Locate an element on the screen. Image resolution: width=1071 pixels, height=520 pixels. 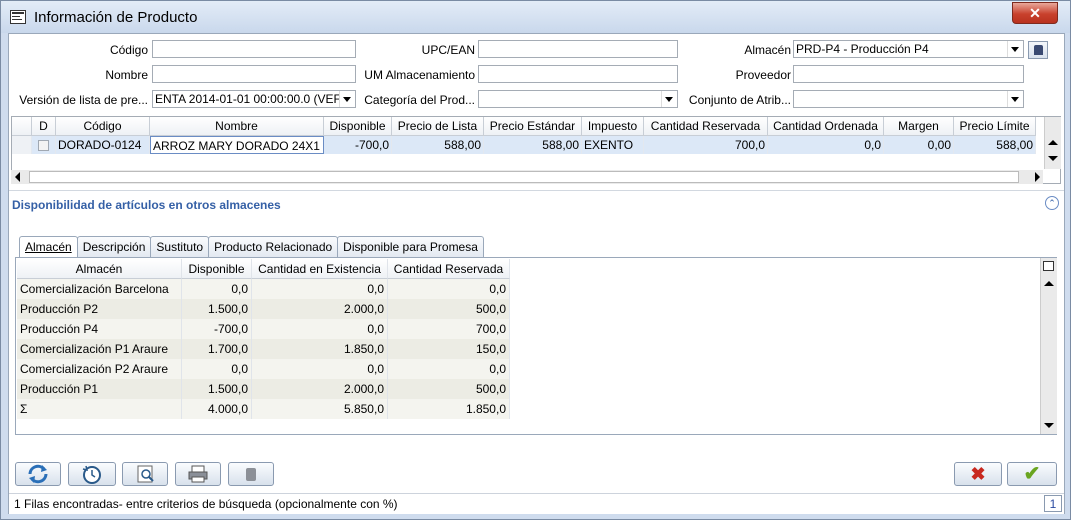
reservada-cell: 150,0 is located at coordinates (449, 349).